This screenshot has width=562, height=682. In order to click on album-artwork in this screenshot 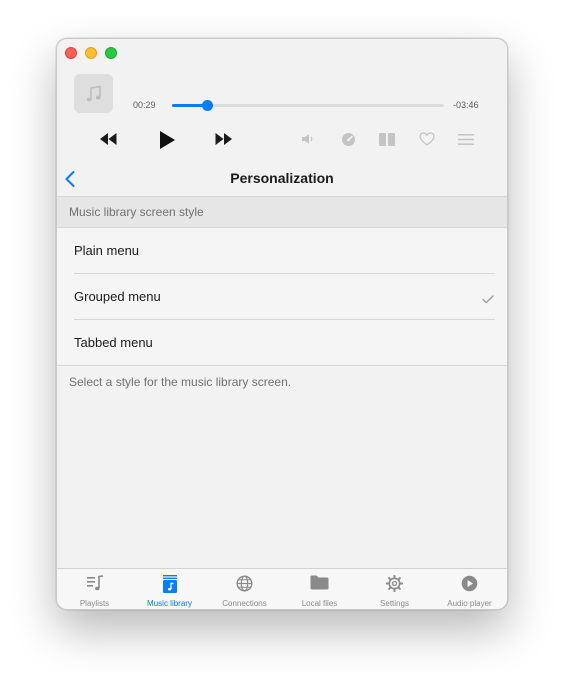, I will do `click(93, 93)`.